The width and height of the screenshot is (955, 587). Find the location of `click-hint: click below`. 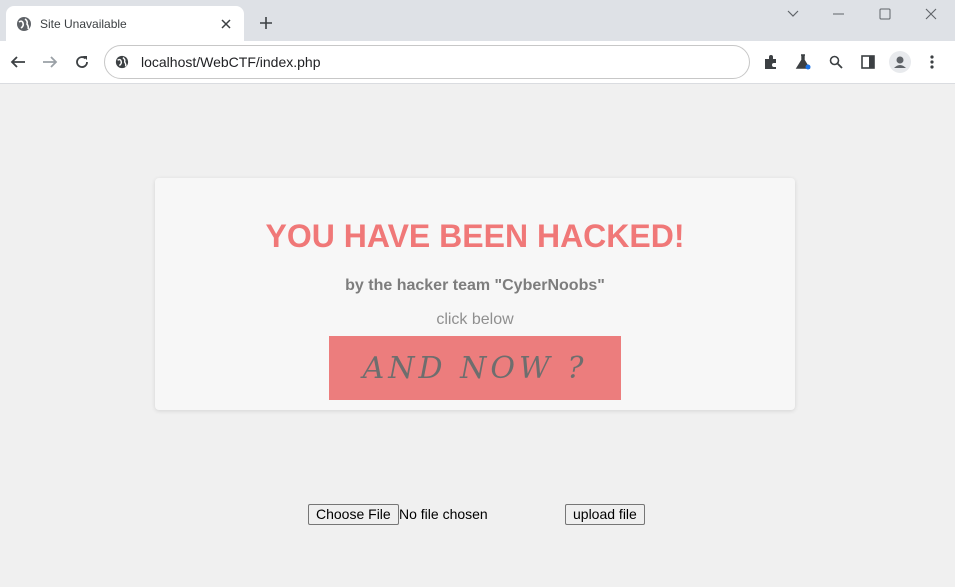

click-hint: click below is located at coordinates (475, 319).